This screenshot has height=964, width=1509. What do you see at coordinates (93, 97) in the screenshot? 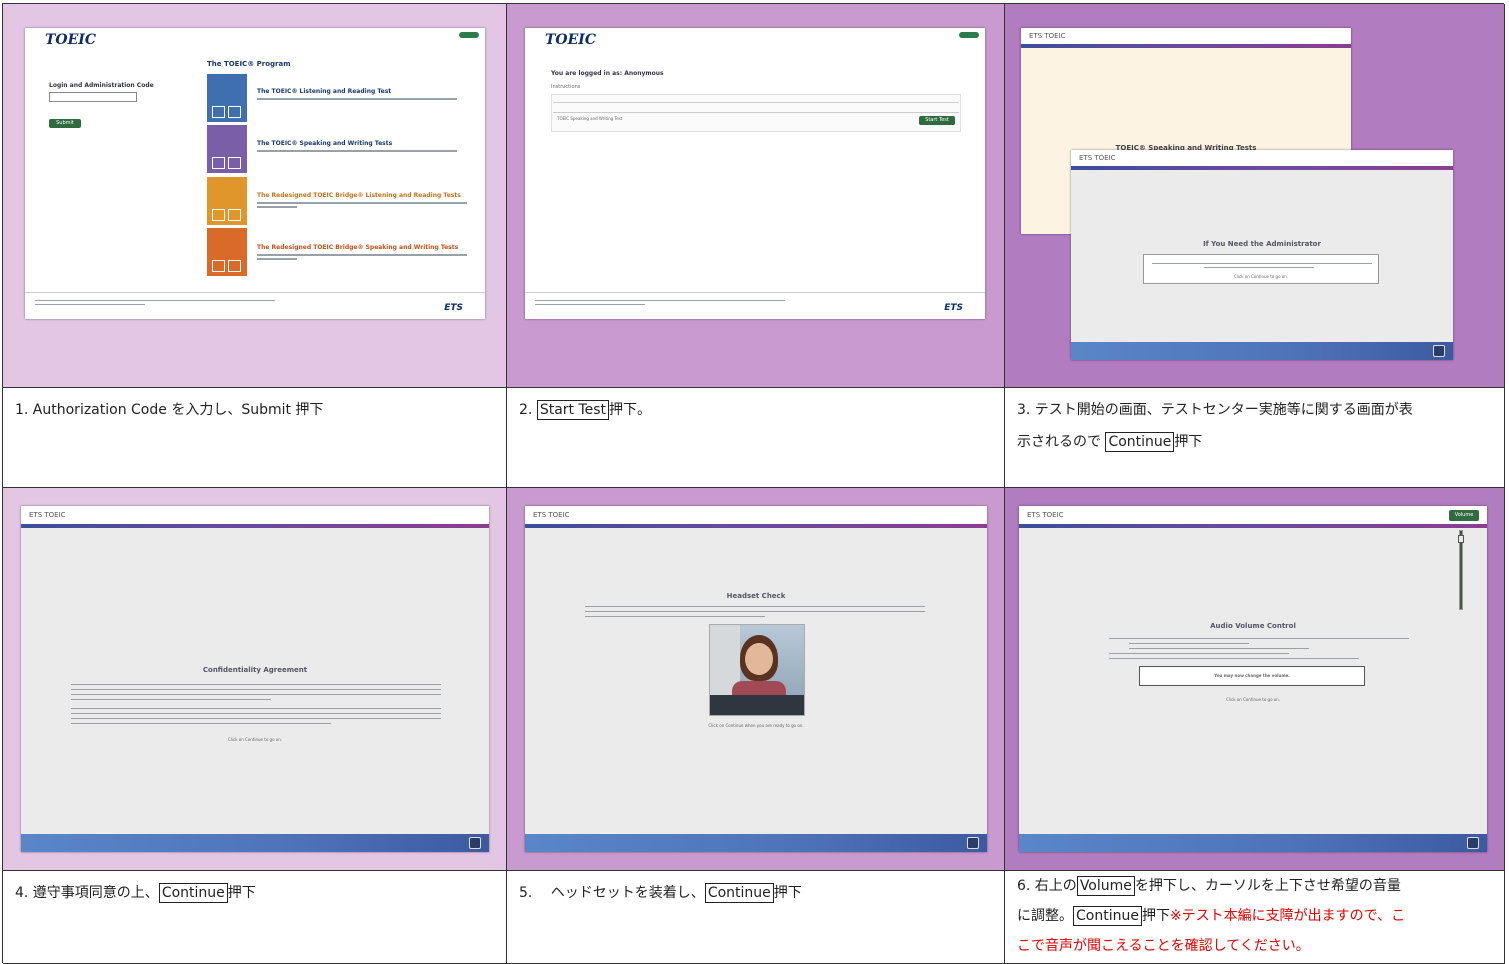
I see `auth-code-input` at bounding box center [93, 97].